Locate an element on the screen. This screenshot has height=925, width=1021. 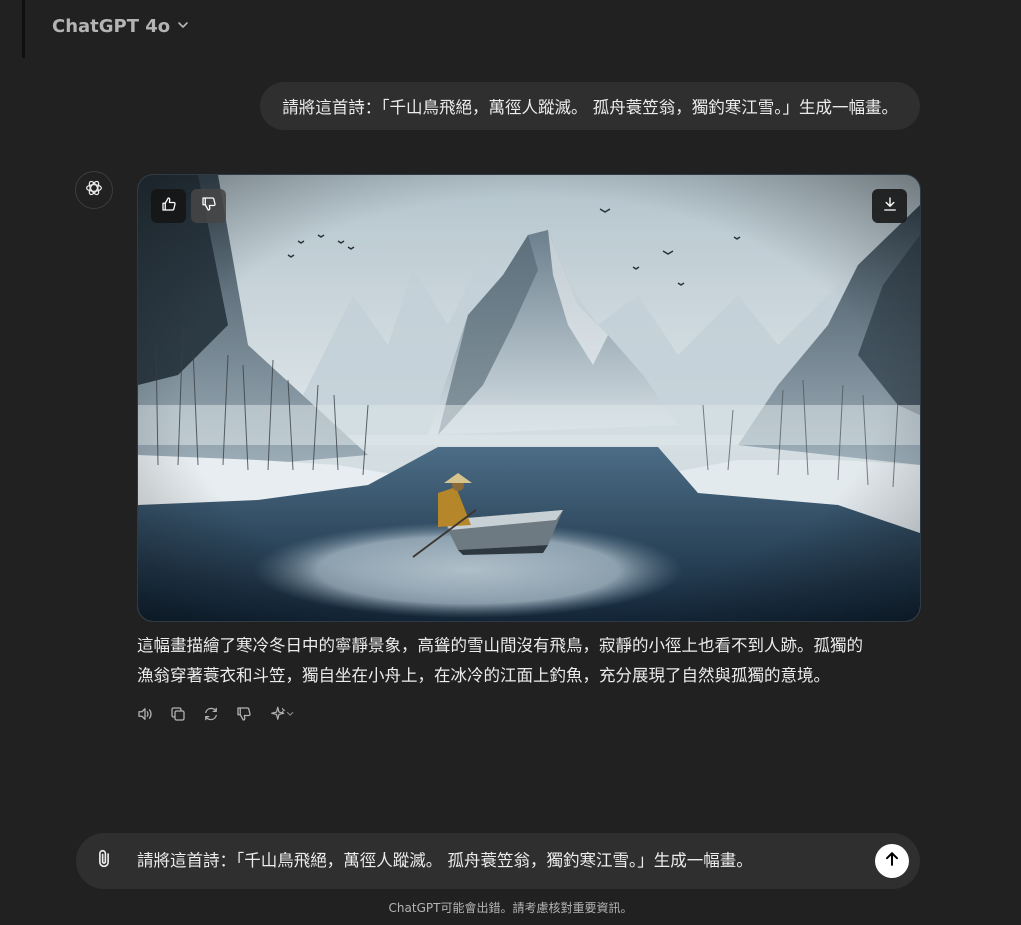
model-switcher: ChatGPT 4o is located at coordinates (121, 26).